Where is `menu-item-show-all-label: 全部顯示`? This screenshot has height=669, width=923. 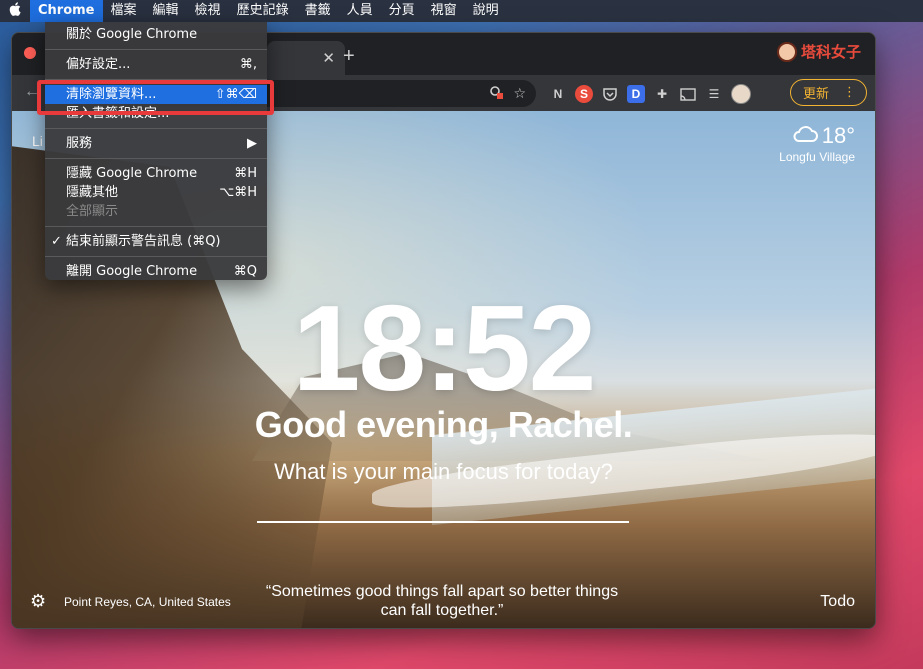
menu-item-show-all-label: 全部顯示 is located at coordinates (92, 211).